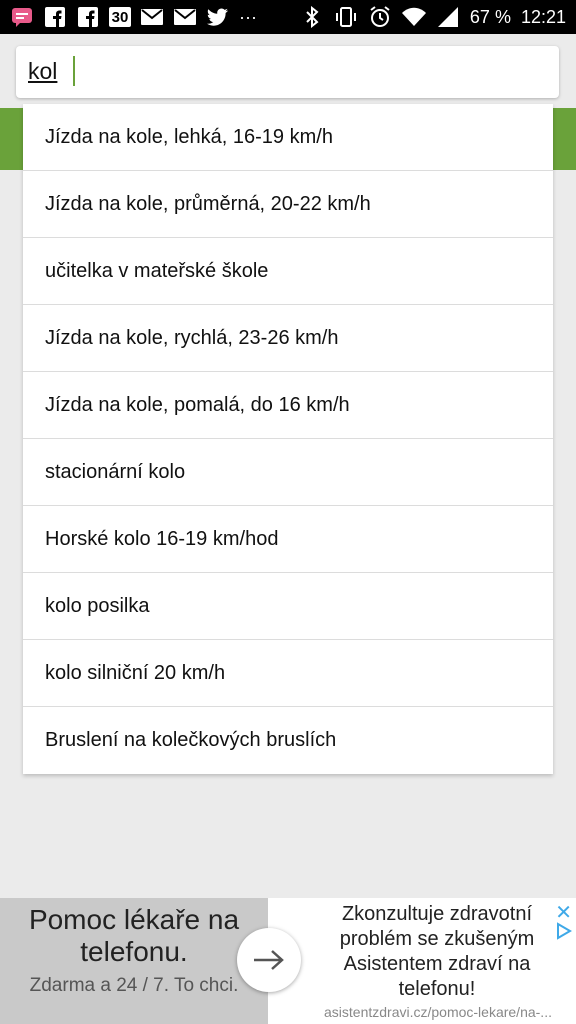  What do you see at coordinates (288, 17) in the screenshot?
I see `status-bar: 30 ··· 67 % 12:21` at bounding box center [288, 17].